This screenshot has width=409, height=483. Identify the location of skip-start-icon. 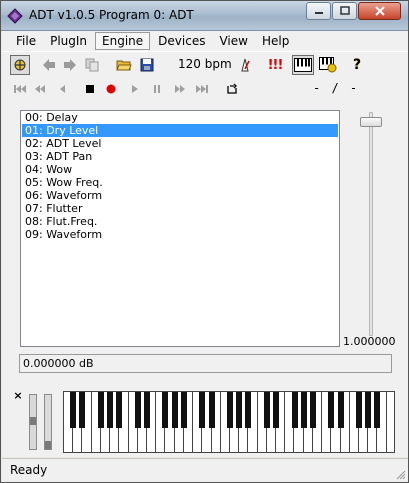
(20, 89).